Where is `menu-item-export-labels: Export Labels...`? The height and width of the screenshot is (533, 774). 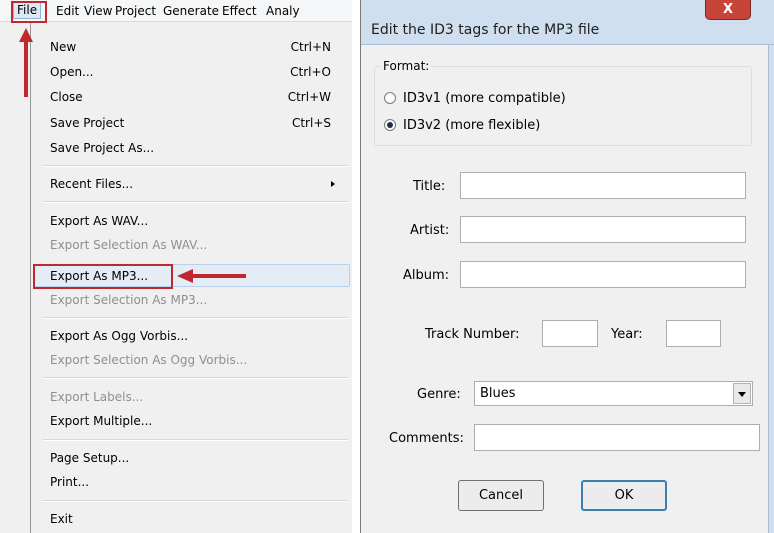 menu-item-export-labels: Export Labels... is located at coordinates (191, 397).